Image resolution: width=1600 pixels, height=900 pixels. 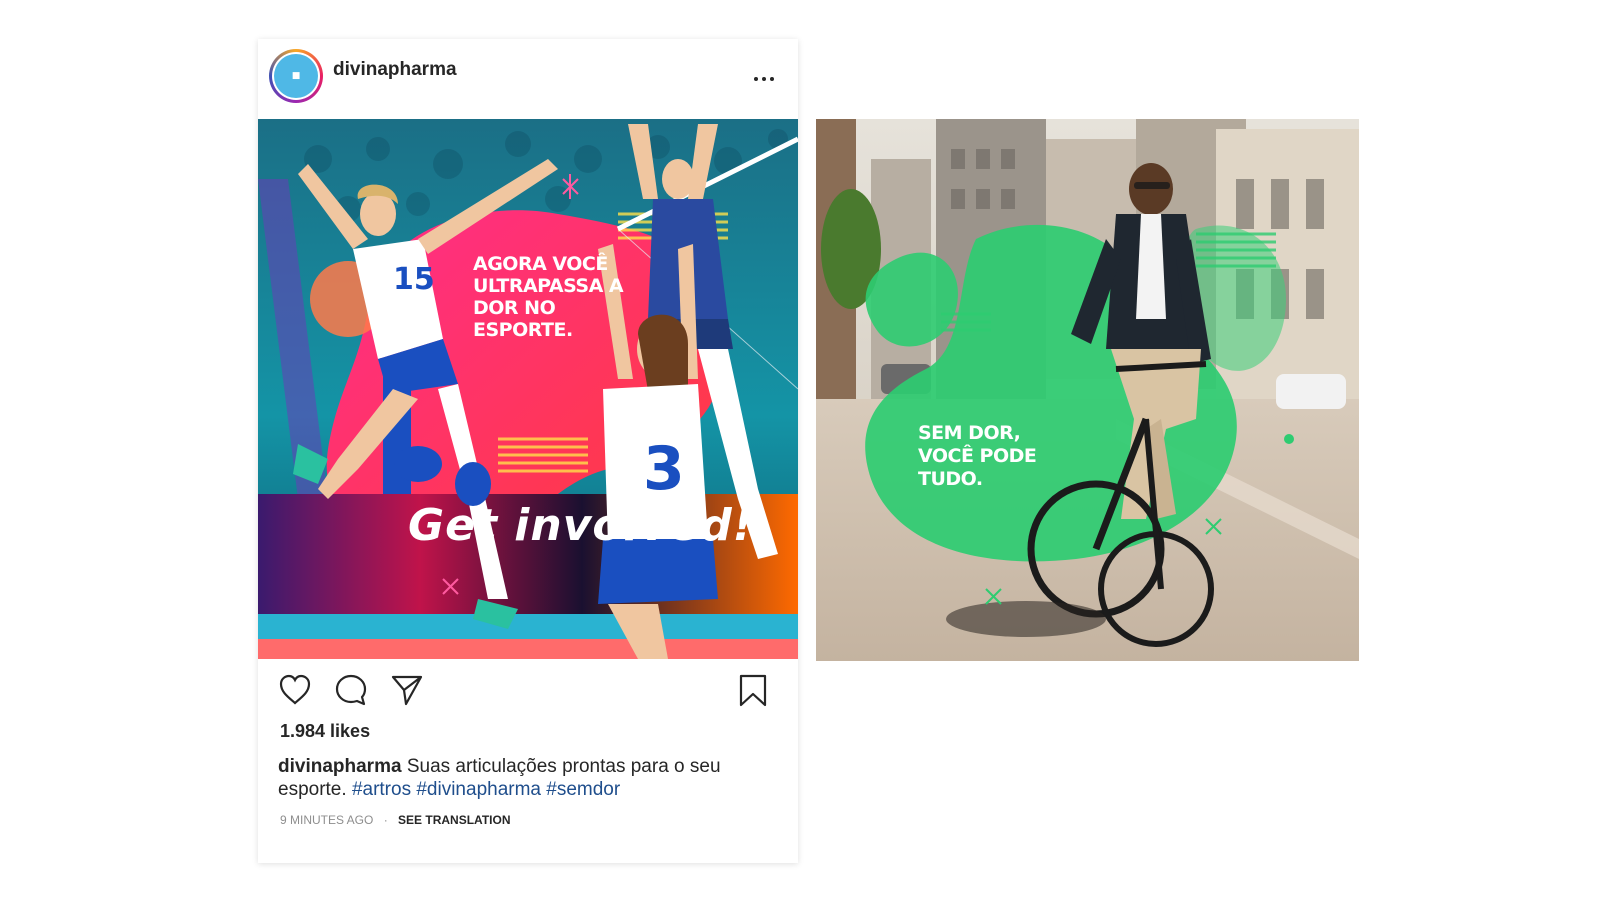 I want to click on image-headline: AGORA VOCÊ ULTRAPASSA A DOR NO ESPORTE., so click(x=548, y=297).